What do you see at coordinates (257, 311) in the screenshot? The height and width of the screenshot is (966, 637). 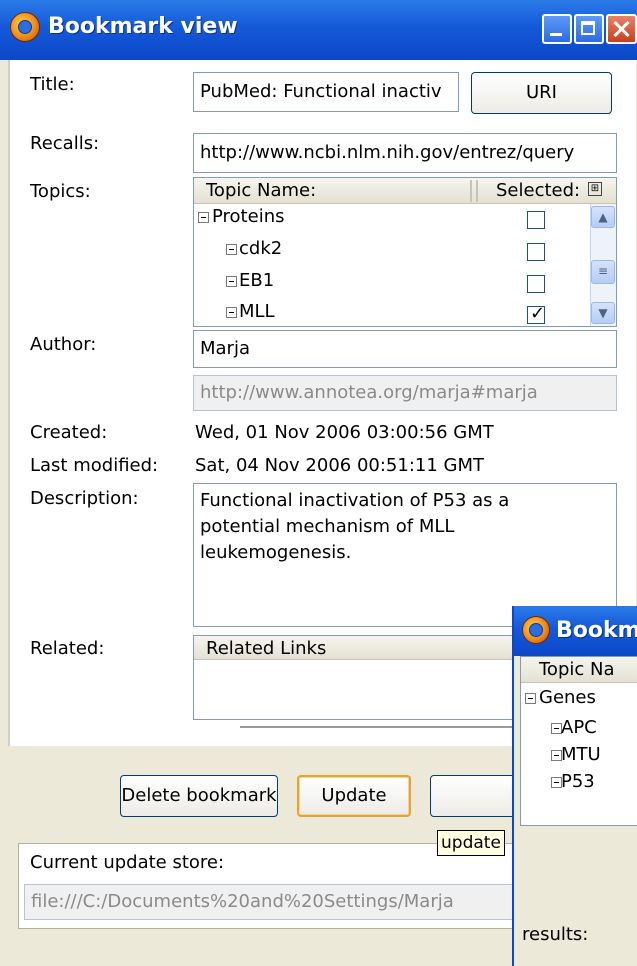 I see `topic-row-mll: MLL` at bounding box center [257, 311].